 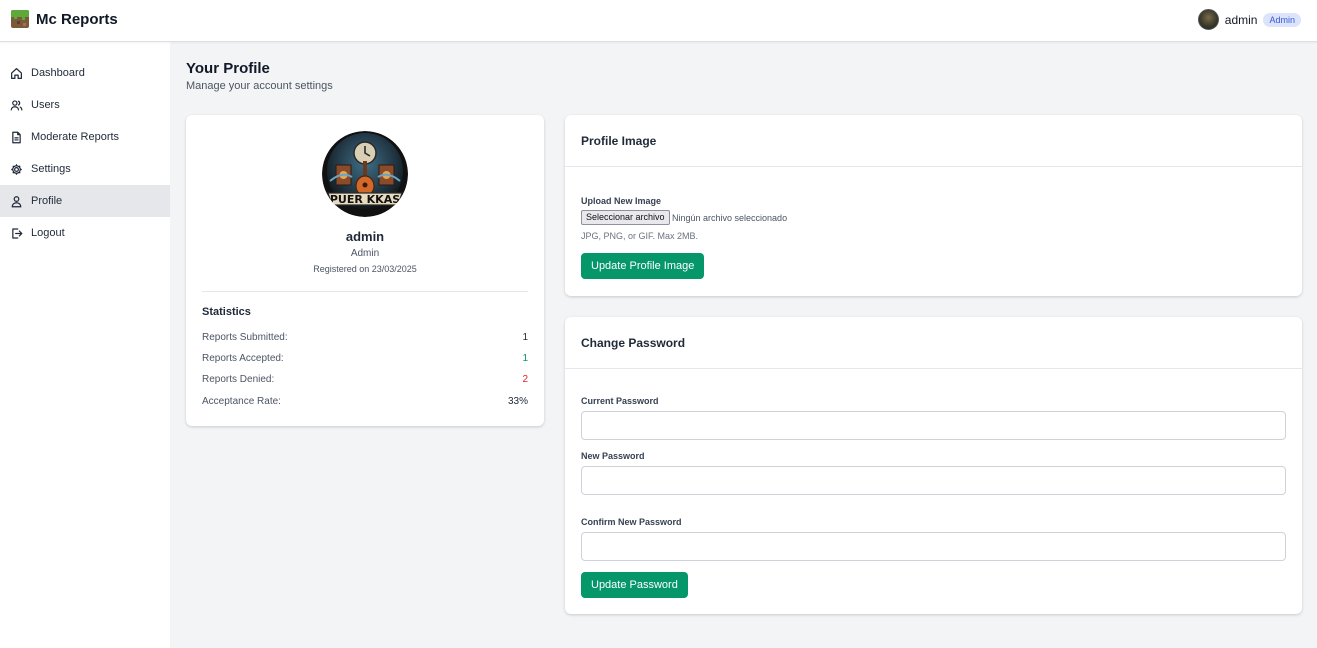 What do you see at coordinates (16, 73) in the screenshot?
I see `home-icon` at bounding box center [16, 73].